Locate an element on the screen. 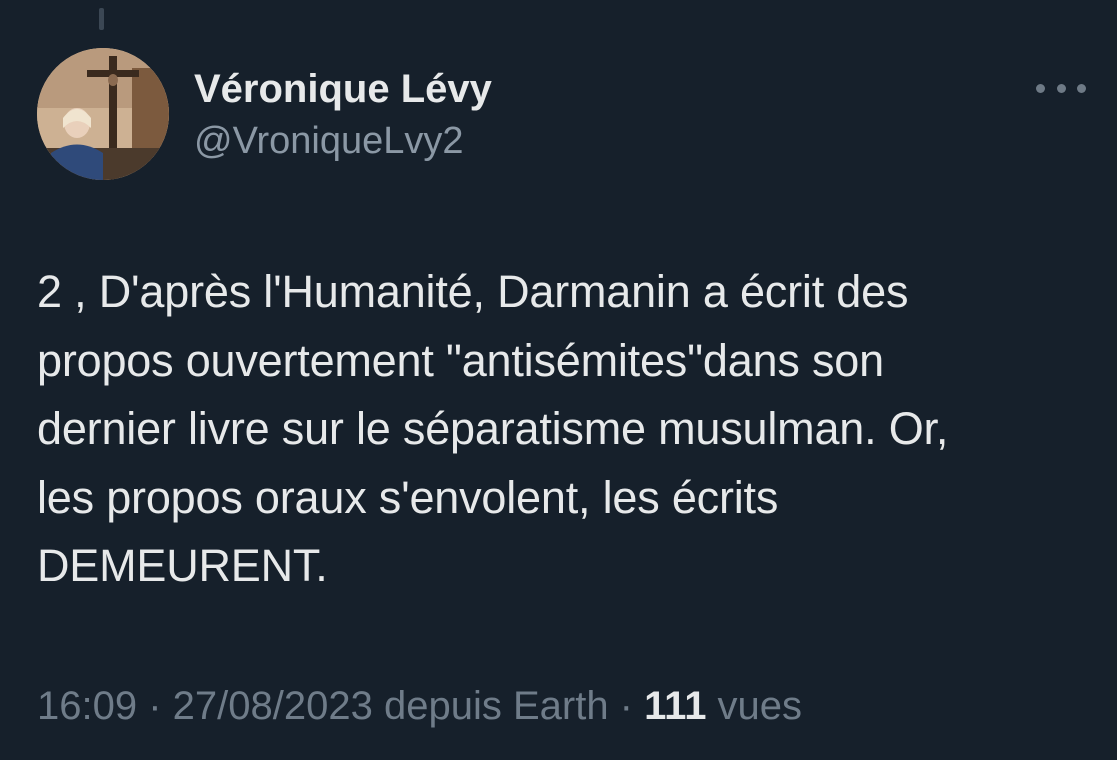 The height and width of the screenshot is (760, 1117). avatar-image is located at coordinates (103, 114).